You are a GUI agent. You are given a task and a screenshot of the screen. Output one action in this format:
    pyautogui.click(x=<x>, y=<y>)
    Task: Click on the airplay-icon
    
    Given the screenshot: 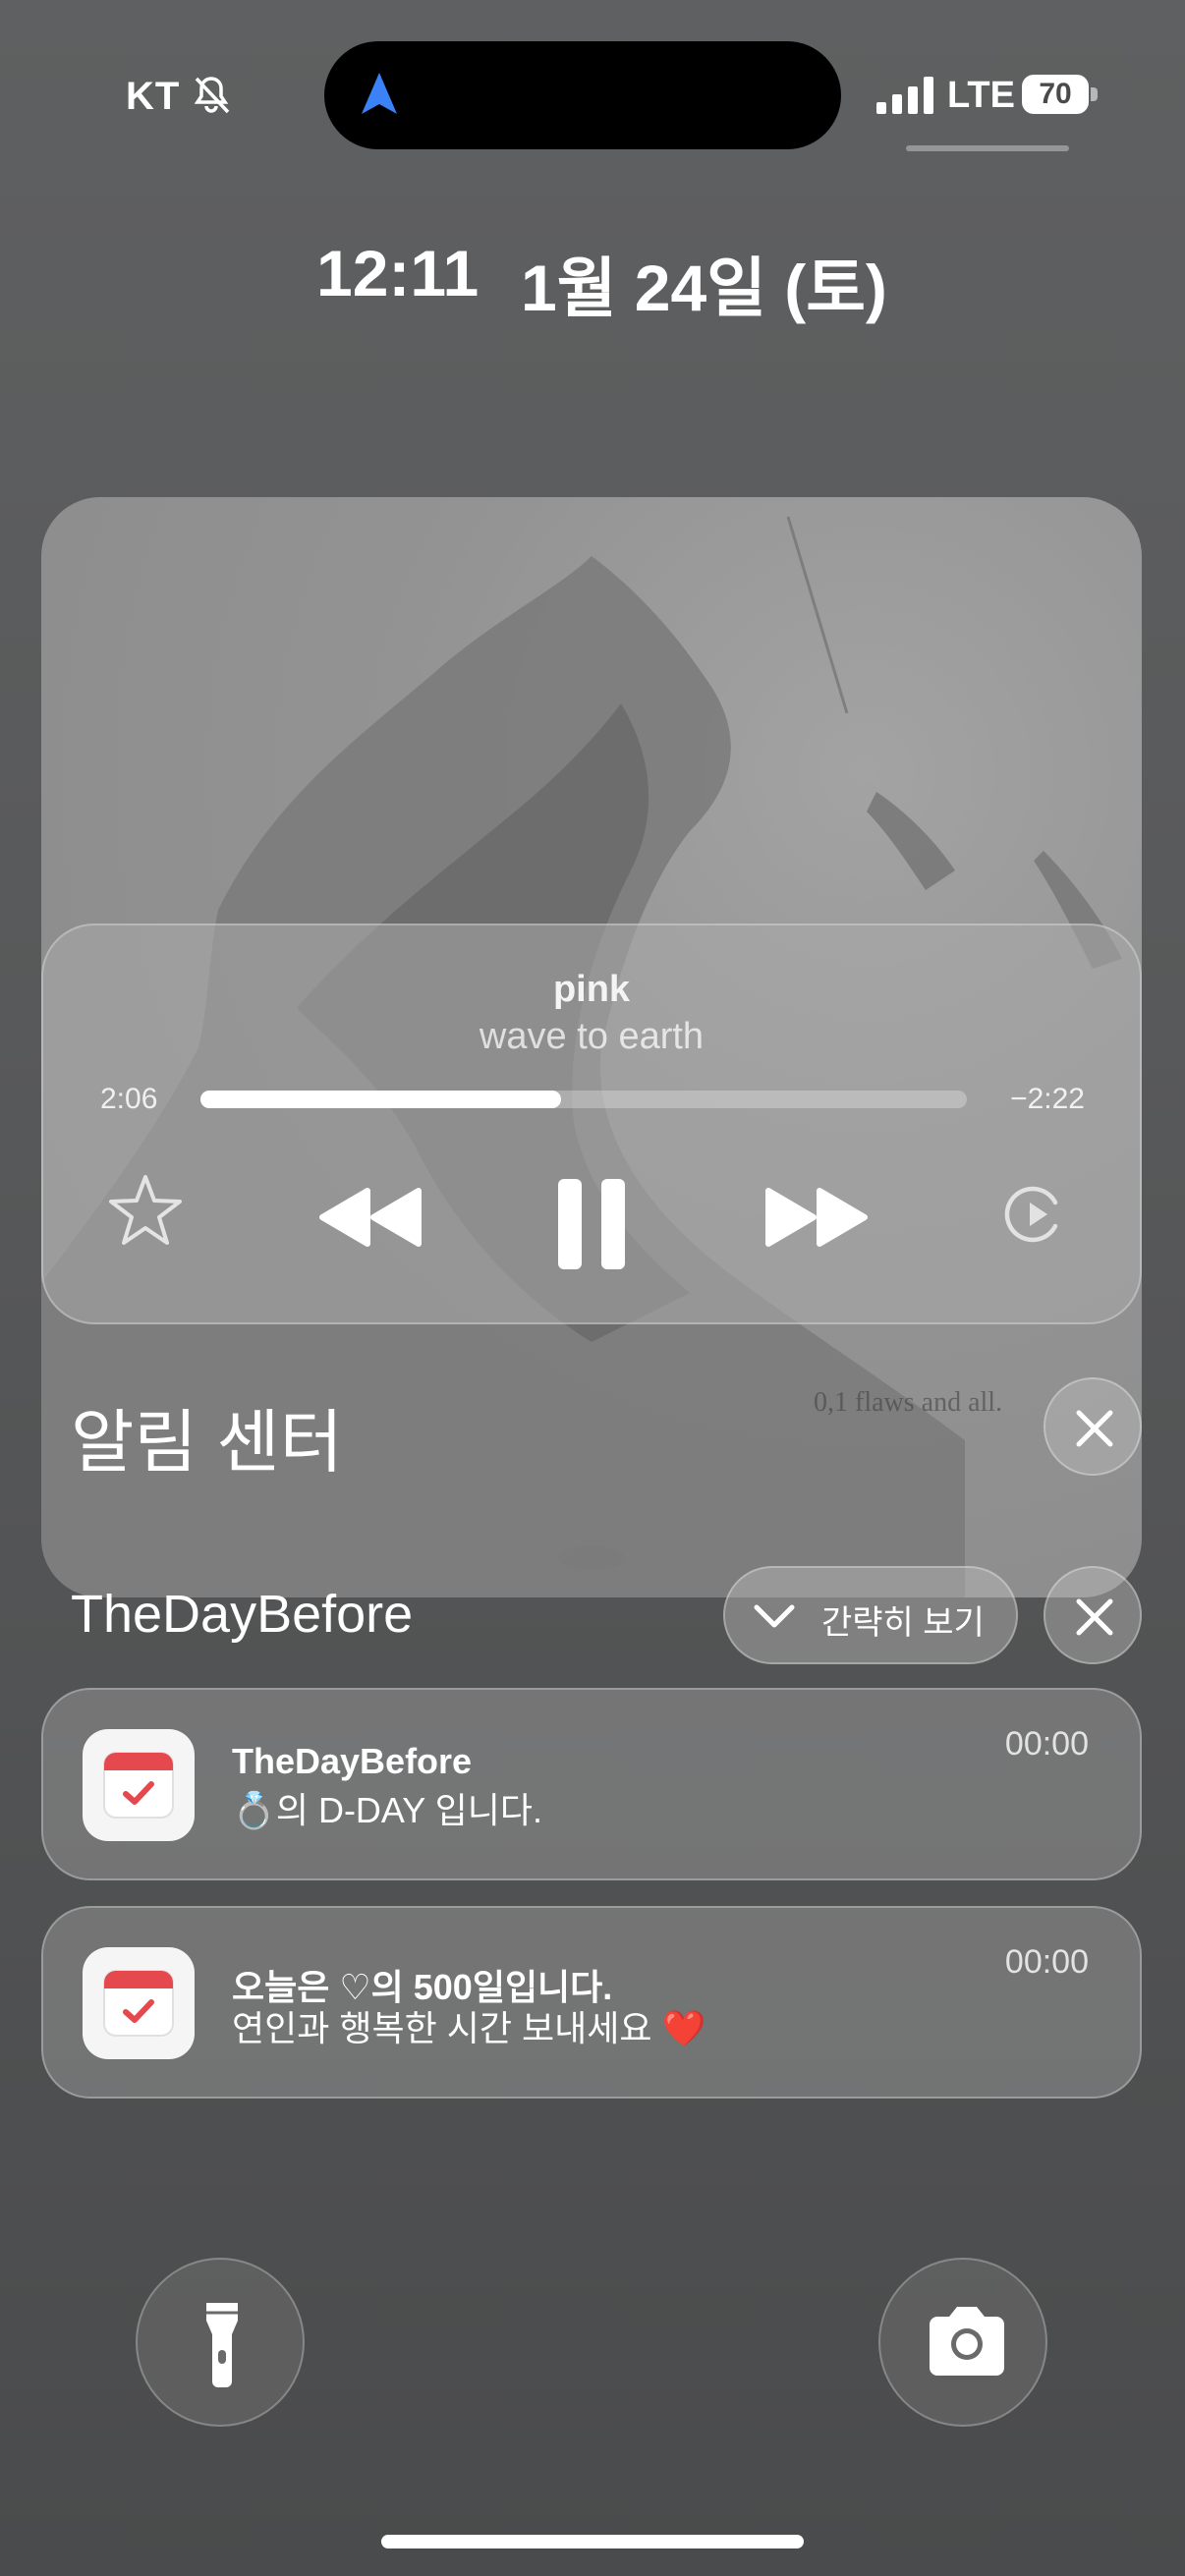 What is the action you would take?
    pyautogui.click(x=1035, y=1217)
    